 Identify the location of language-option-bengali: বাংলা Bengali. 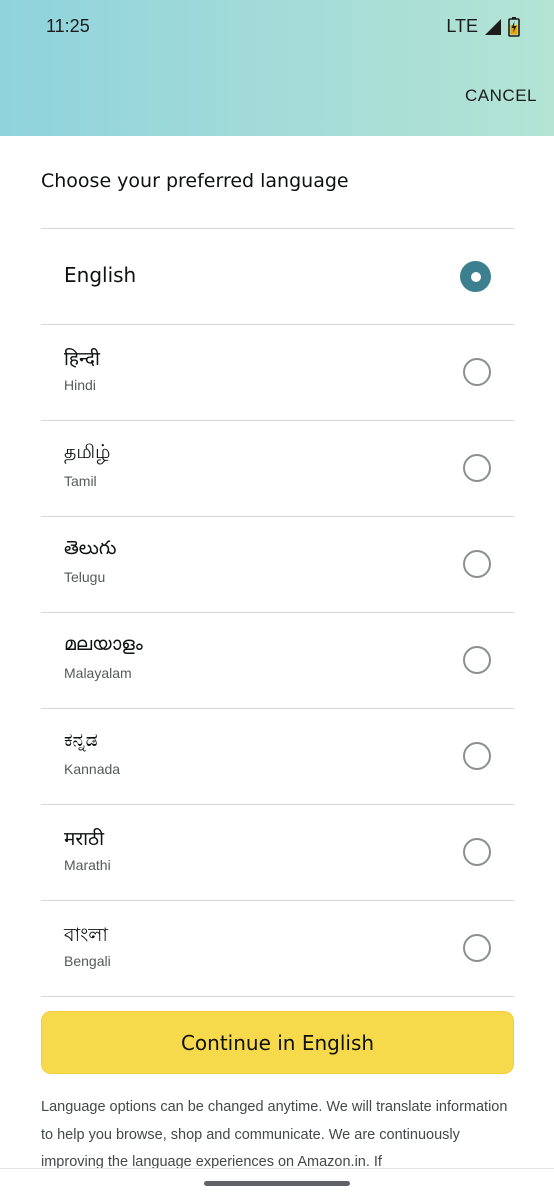
(277, 949).